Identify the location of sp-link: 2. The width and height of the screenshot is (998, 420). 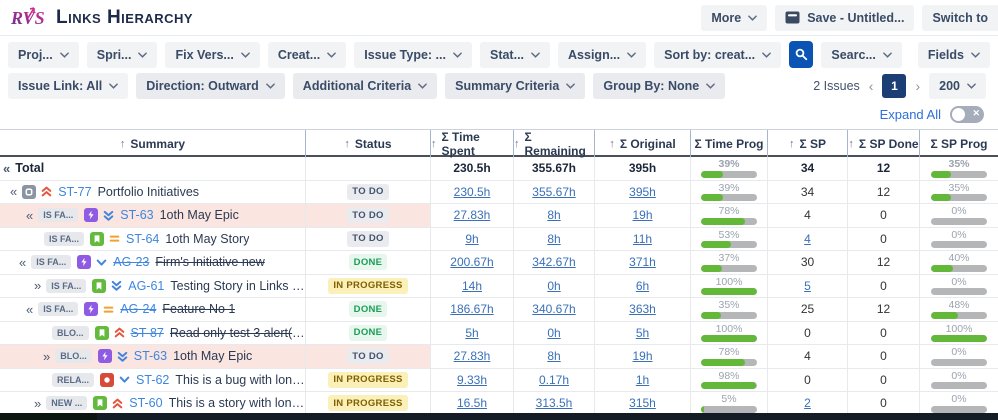
(807, 403).